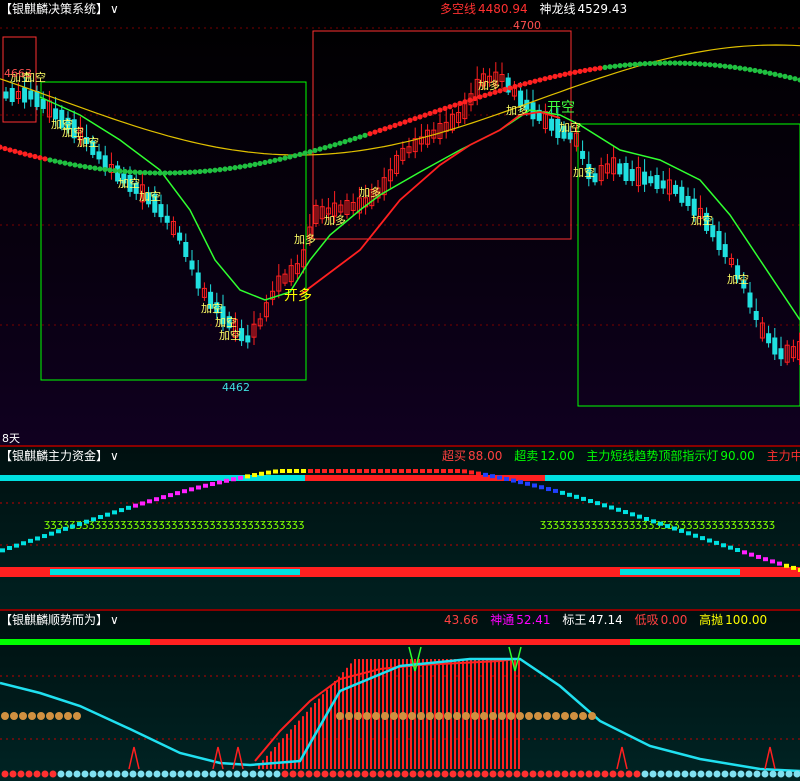 This screenshot has height=781, width=800. I want to click on capital-title: 【银麒麟主力资金】, so click(54, 456).